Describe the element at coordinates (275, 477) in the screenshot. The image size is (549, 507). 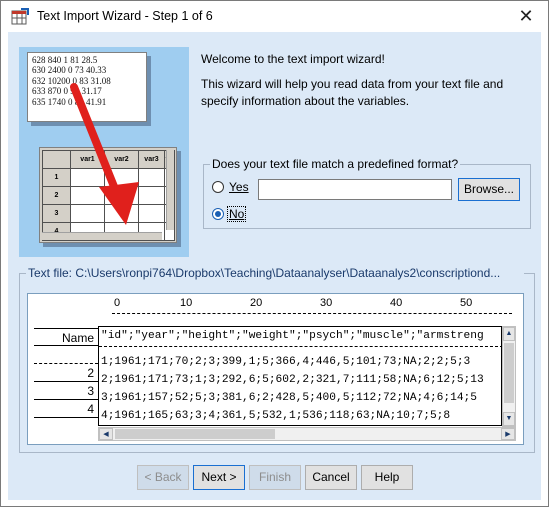
I see `finish-button: Finish` at that location.